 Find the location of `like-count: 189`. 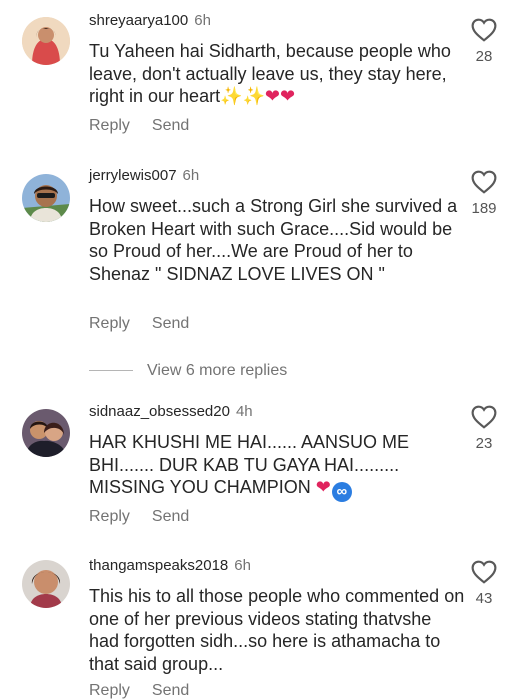

like-count: 189 is located at coordinates (484, 208).